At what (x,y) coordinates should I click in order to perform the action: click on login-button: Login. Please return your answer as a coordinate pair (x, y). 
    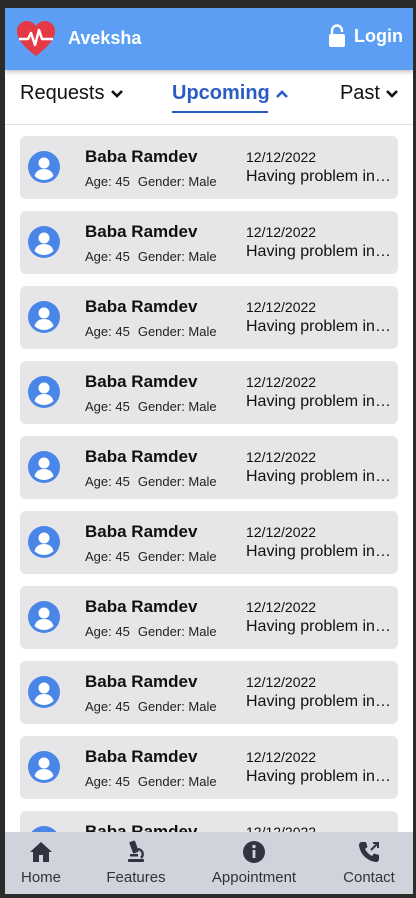
    Looking at the image, I should click on (365, 36).